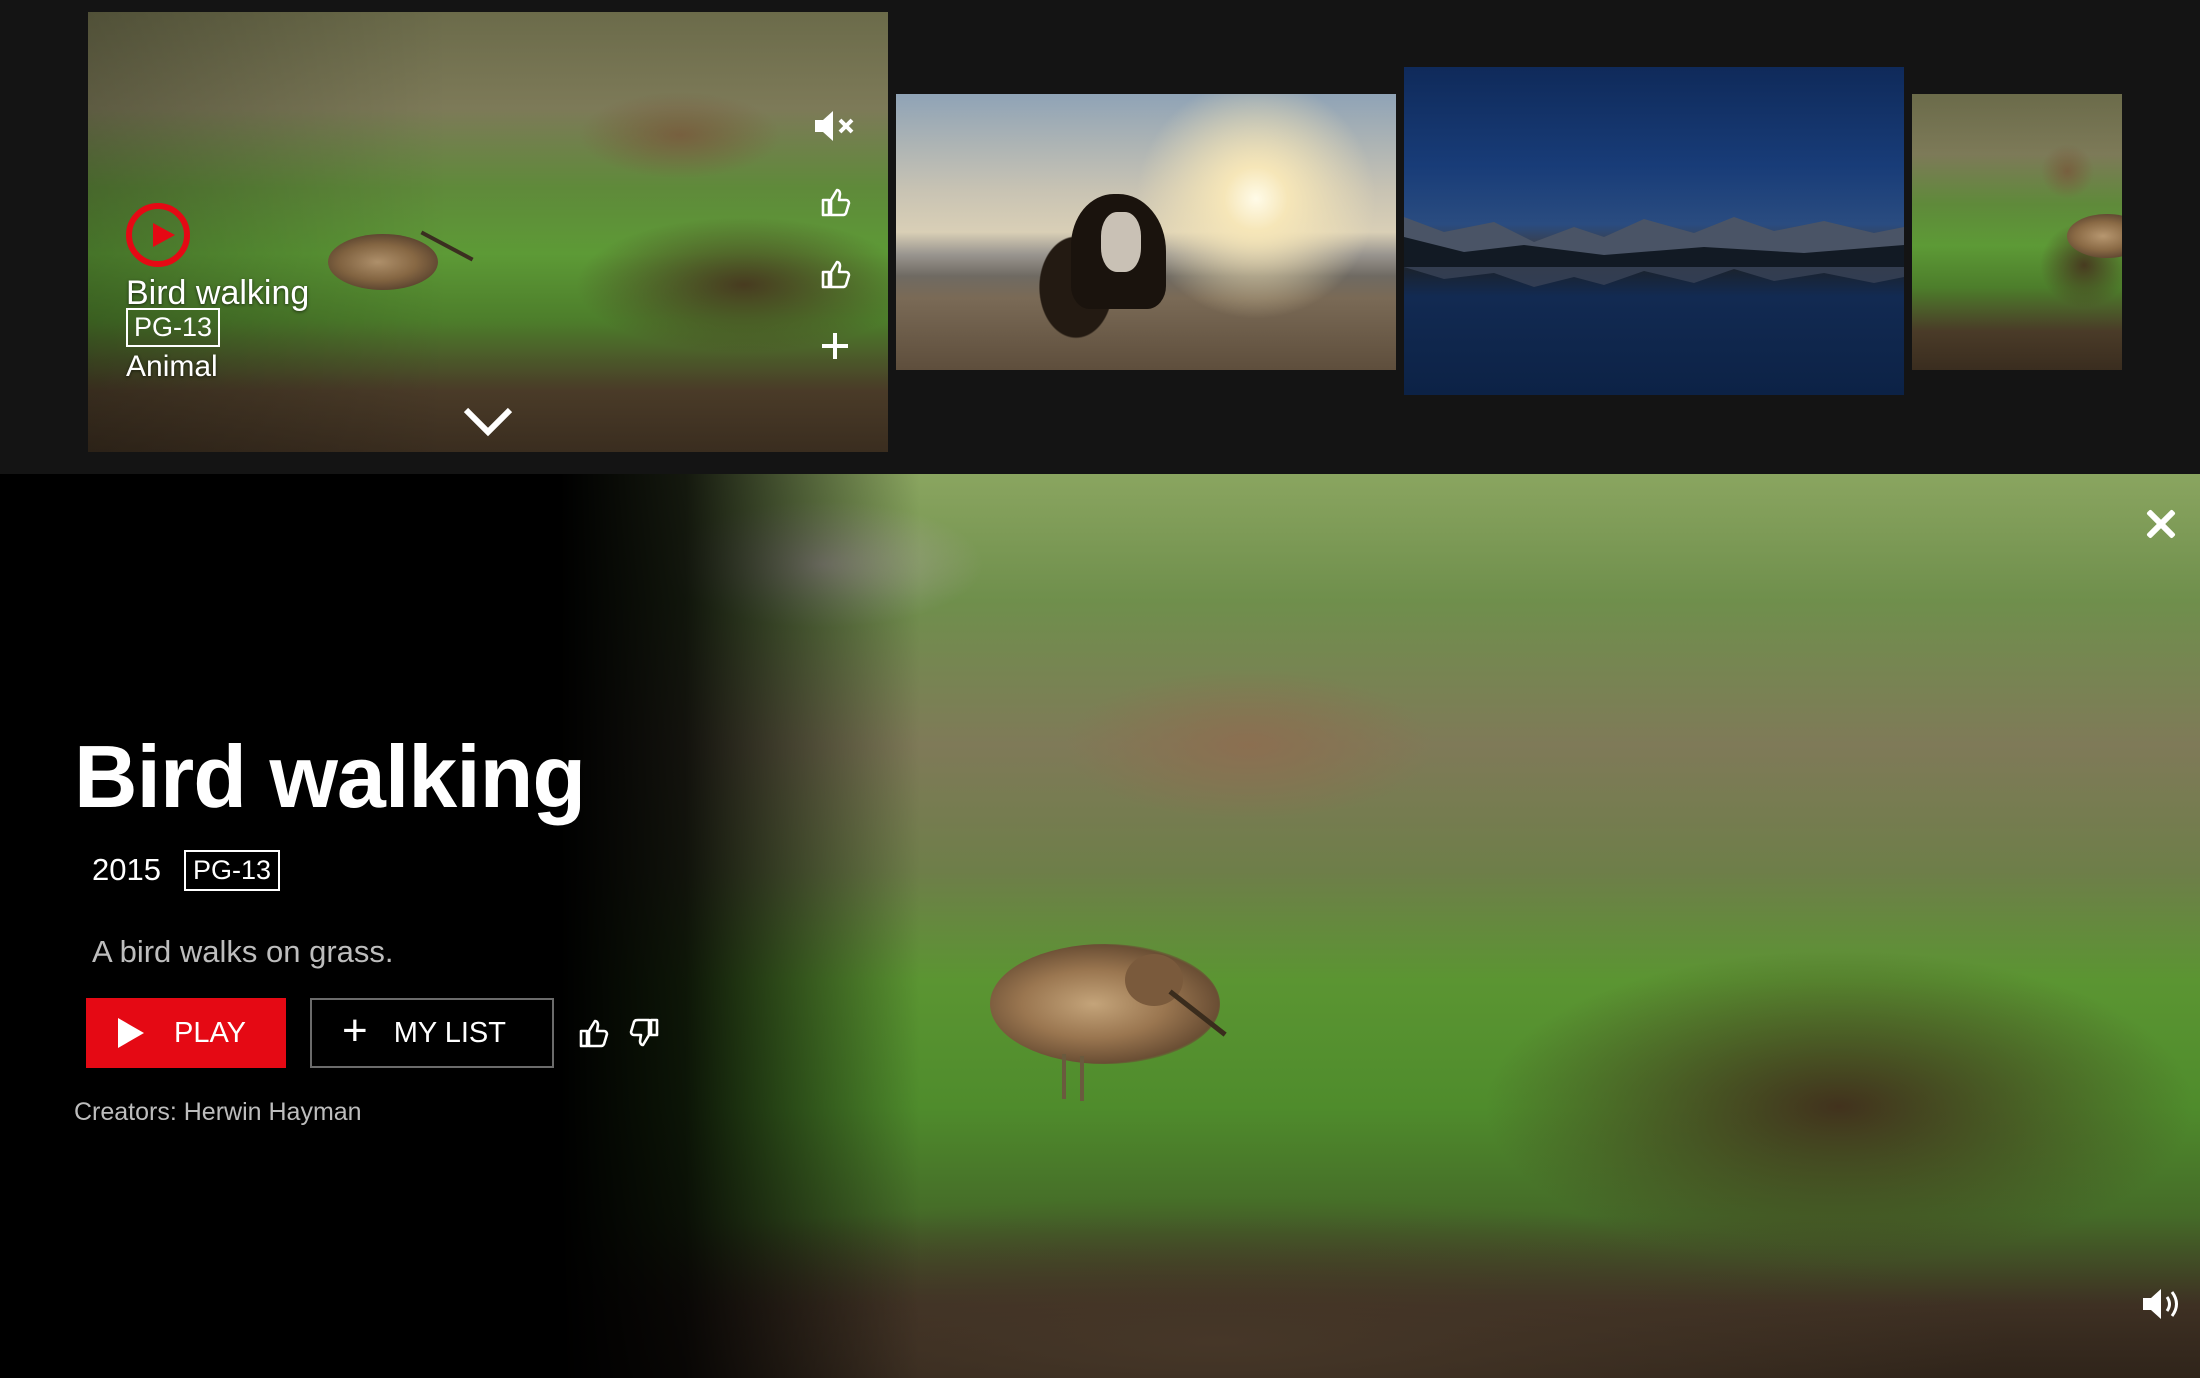 This screenshot has height=1378, width=2200. I want to click on card-gradient-overlay, so click(488, 232).